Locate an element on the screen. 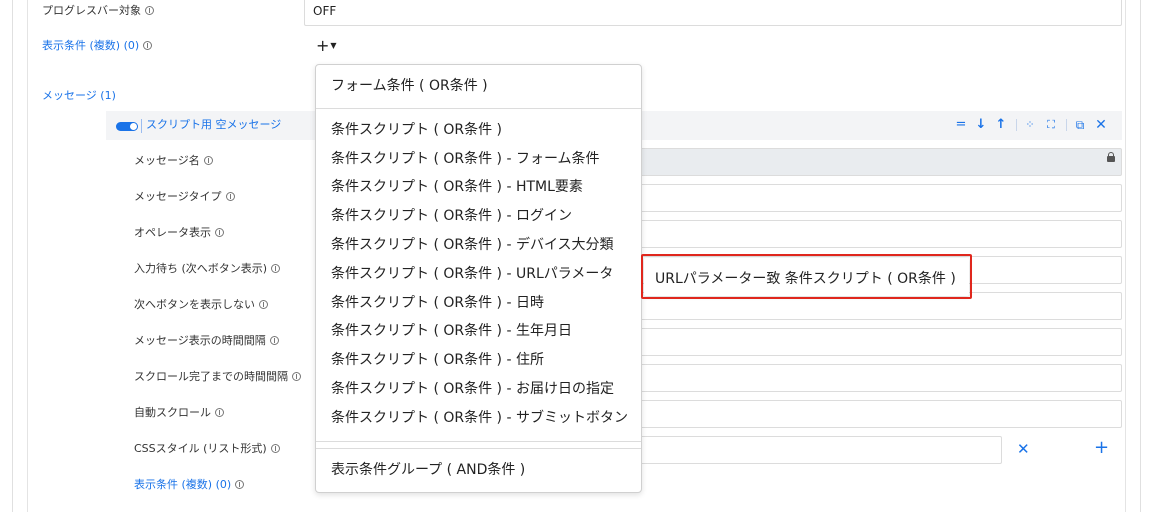 The width and height of the screenshot is (1149, 512). auto-scroll-label: 自動スクロール is located at coordinates (179, 413).